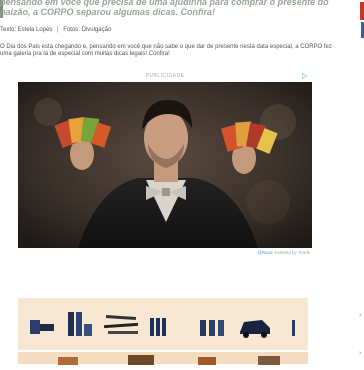 The height and width of the screenshot is (370, 364). What do you see at coordinates (361, 316) in the screenshot?
I see `carousel-arrow-icon: ›` at bounding box center [361, 316].